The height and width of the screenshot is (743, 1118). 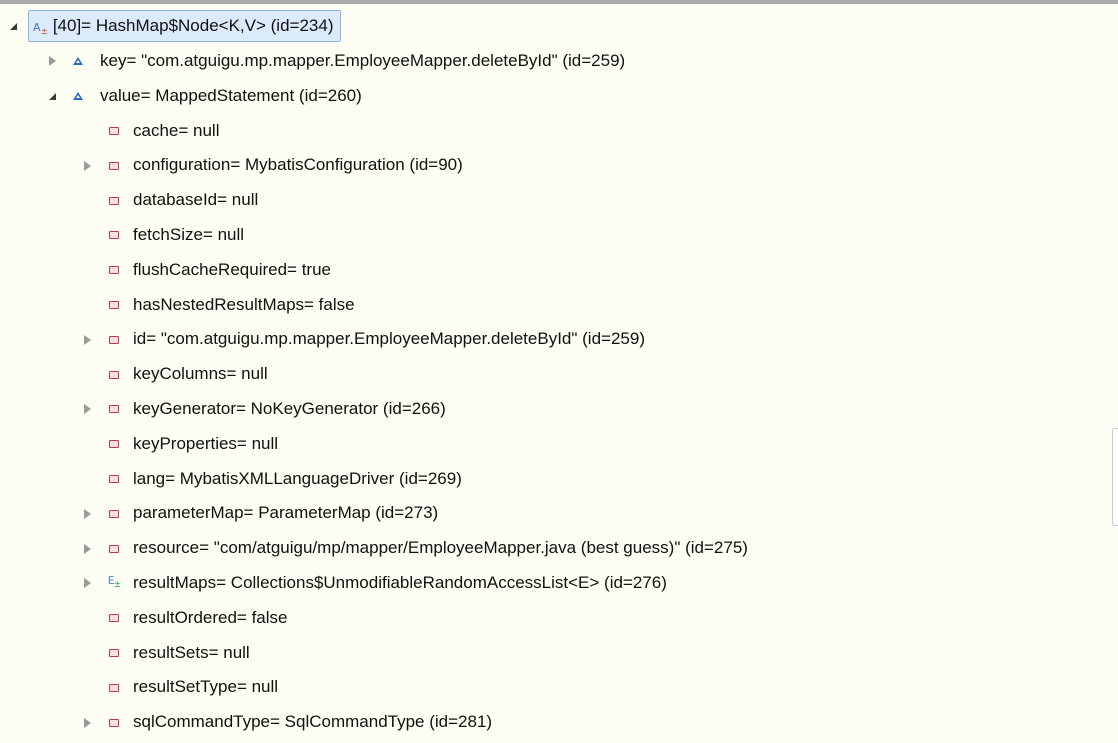 What do you see at coordinates (289, 408) in the screenshot?
I see `tree-node-label: keyGenerator= NoKeyGenerator (id=266)` at bounding box center [289, 408].